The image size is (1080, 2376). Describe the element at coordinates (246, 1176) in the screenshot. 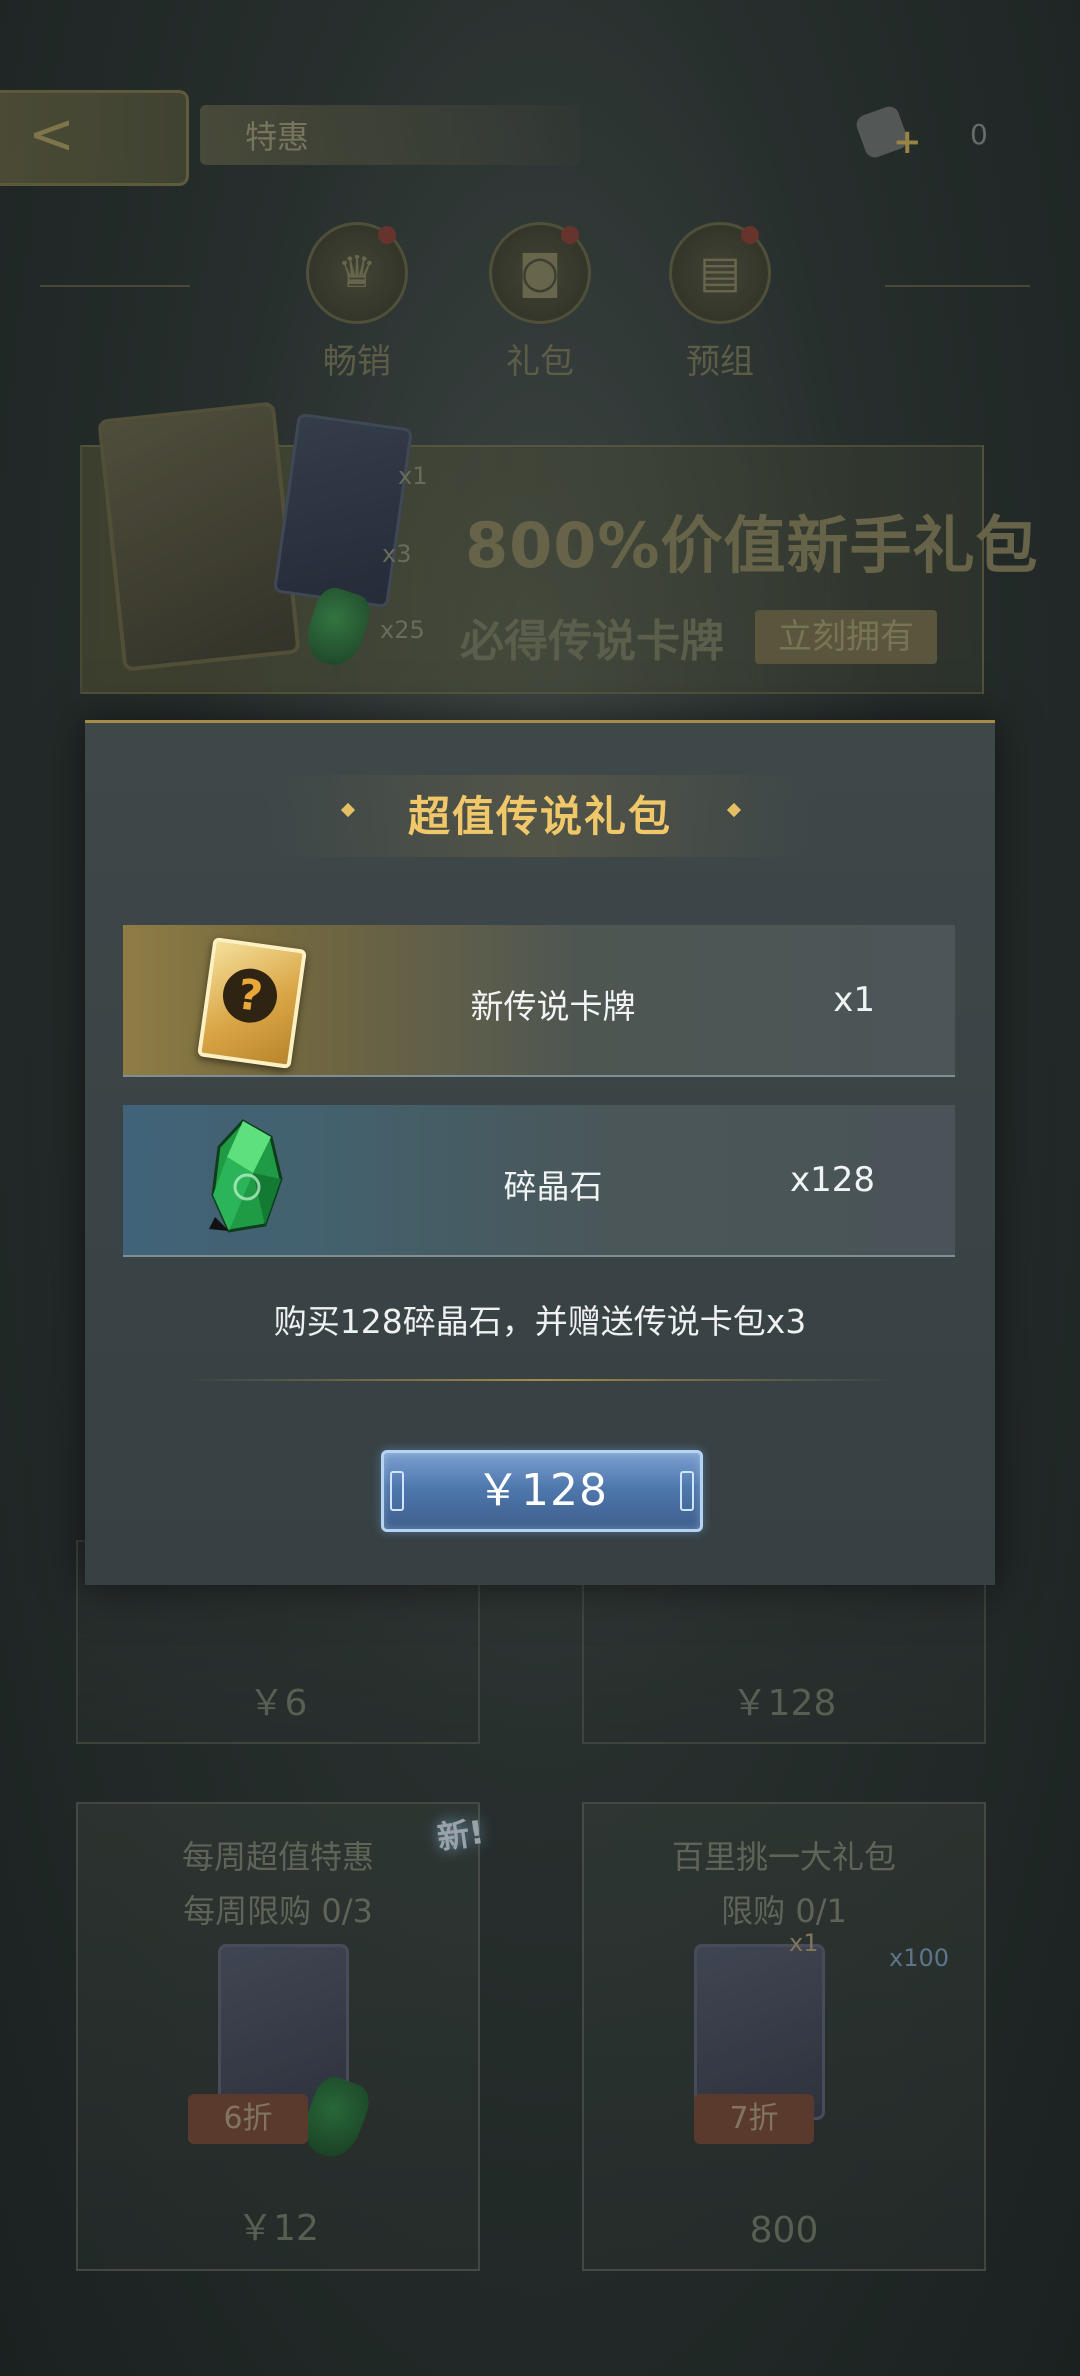

I see `crystal-gem-icon` at that location.